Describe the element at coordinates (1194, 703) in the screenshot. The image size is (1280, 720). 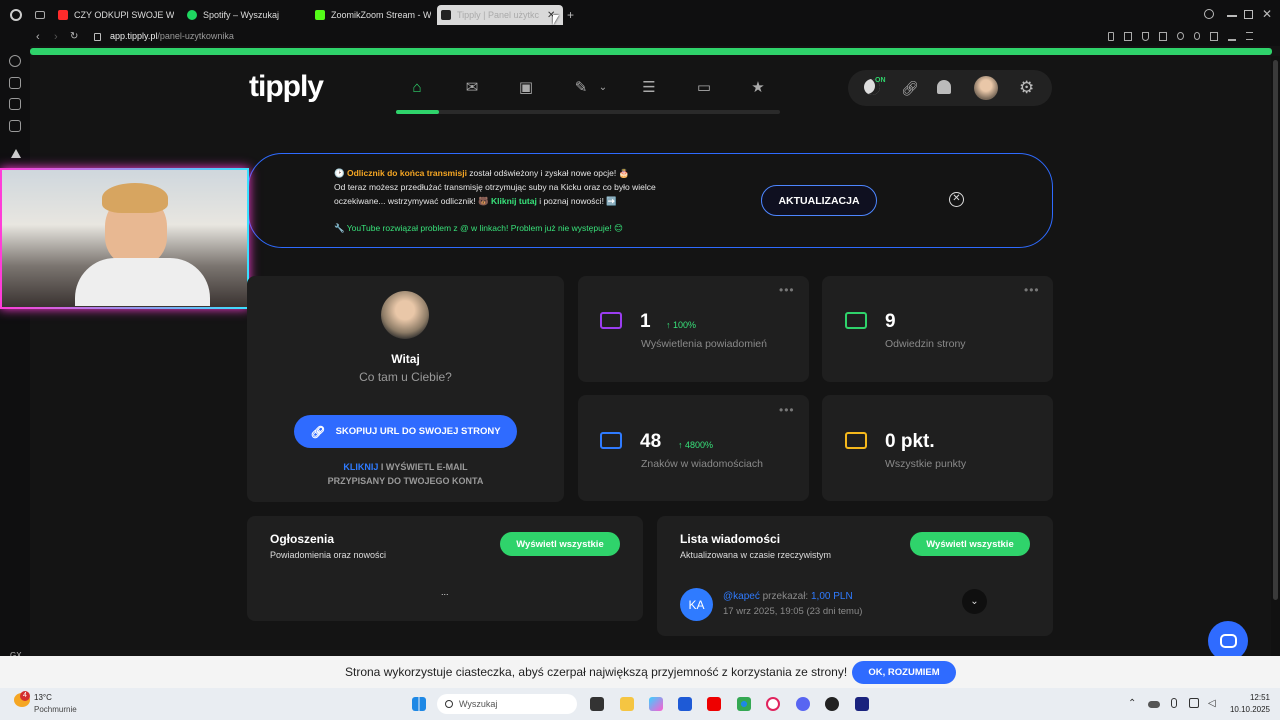
I see `network-icon` at that location.